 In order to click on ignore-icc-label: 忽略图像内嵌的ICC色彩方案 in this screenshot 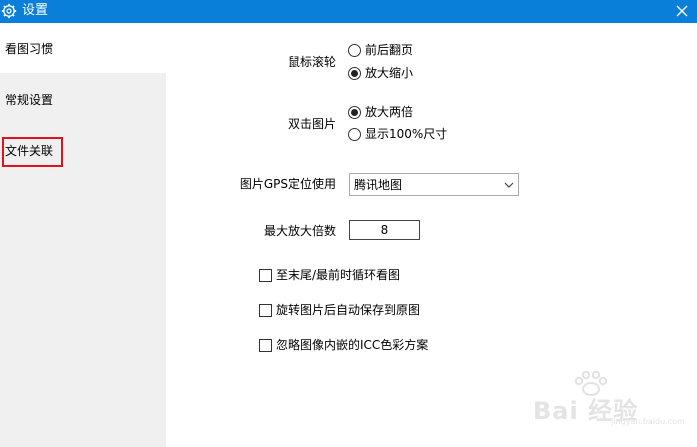, I will do `click(352, 345)`.